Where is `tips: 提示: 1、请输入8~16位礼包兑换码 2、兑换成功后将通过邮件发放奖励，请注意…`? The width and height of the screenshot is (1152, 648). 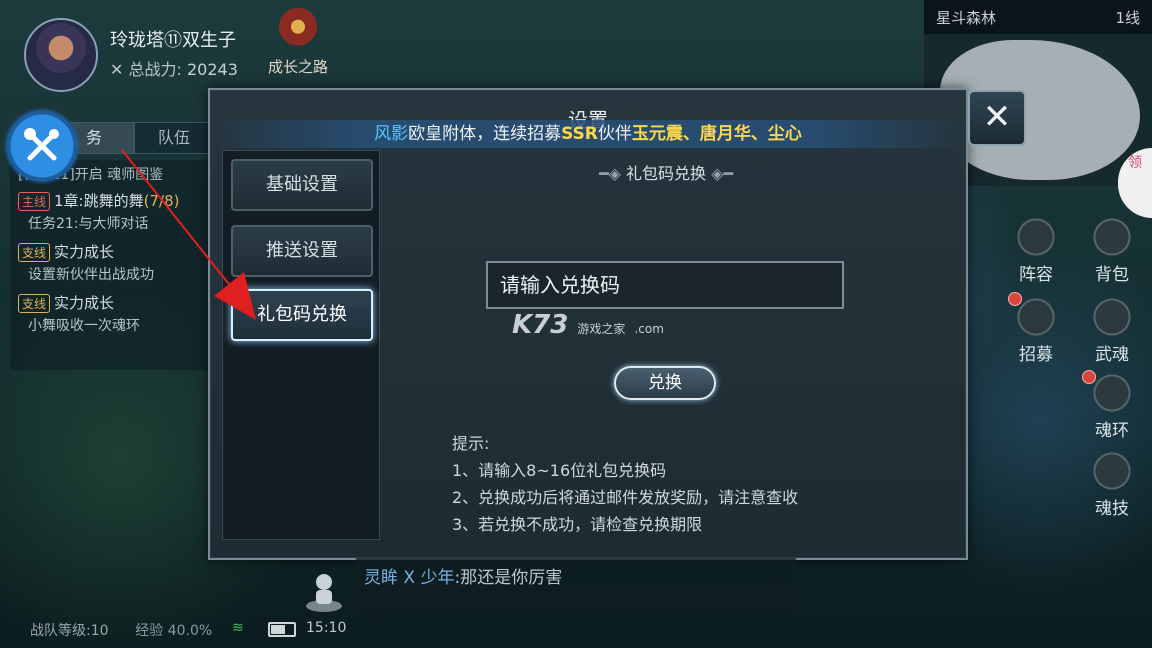 tips: 提示: 1、请输入8~16位礼包兑换码 2、兑换成功后将通过邮件发放奖励，请注意… is located at coordinates (625, 484).